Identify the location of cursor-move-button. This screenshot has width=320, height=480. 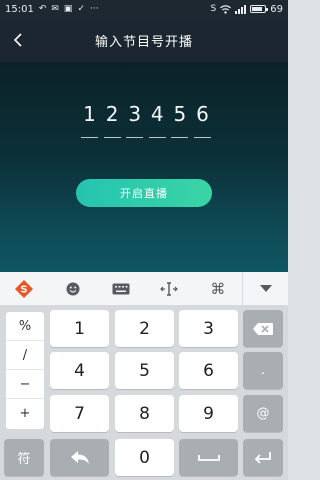
(169, 288).